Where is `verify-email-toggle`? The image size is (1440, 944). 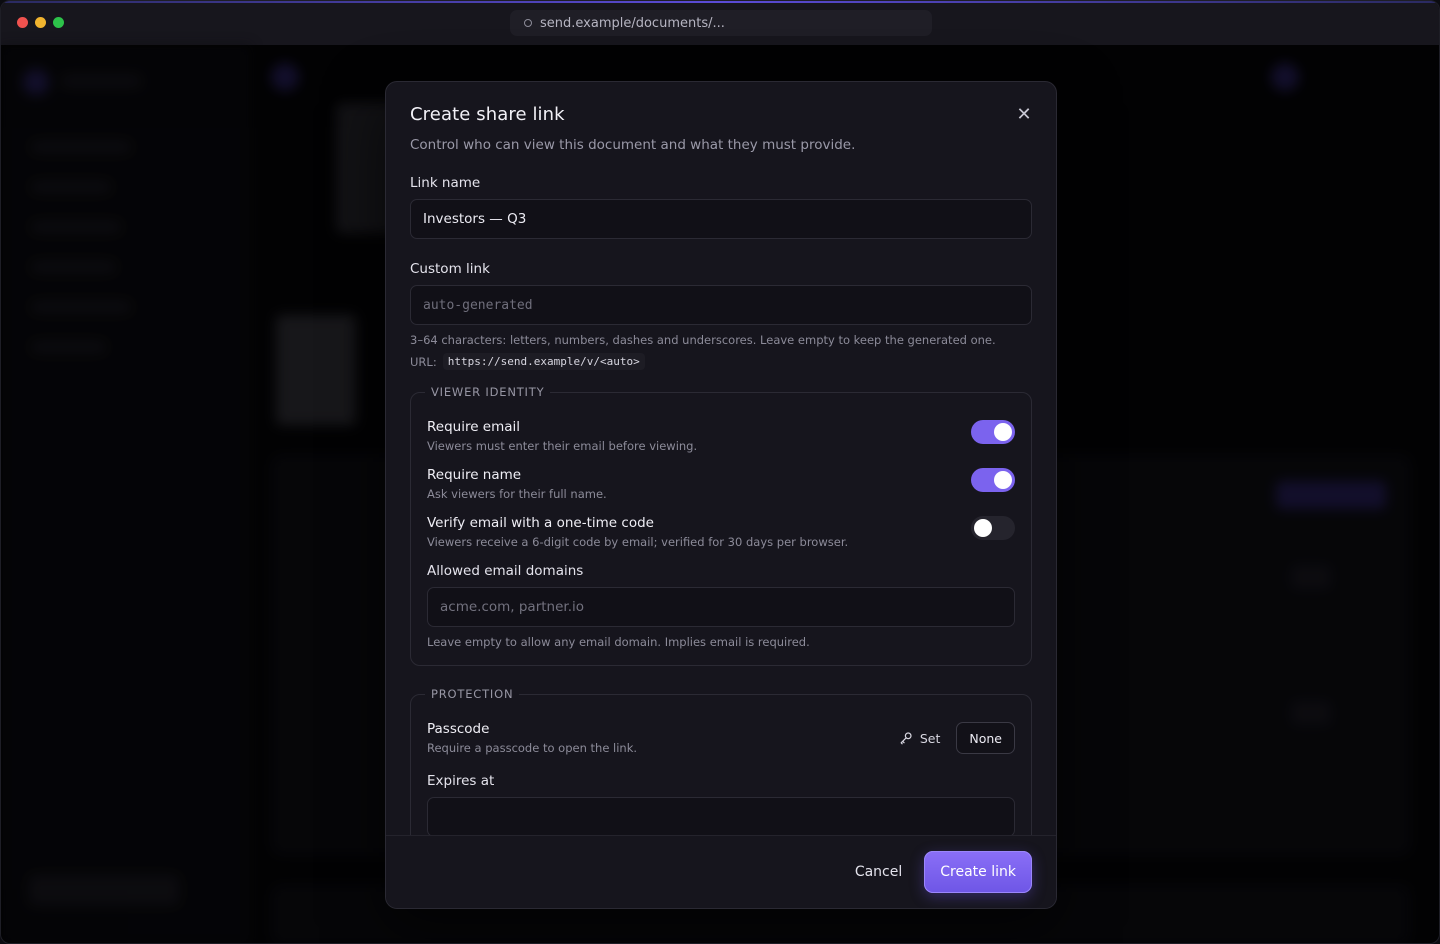 verify-email-toggle is located at coordinates (993, 528).